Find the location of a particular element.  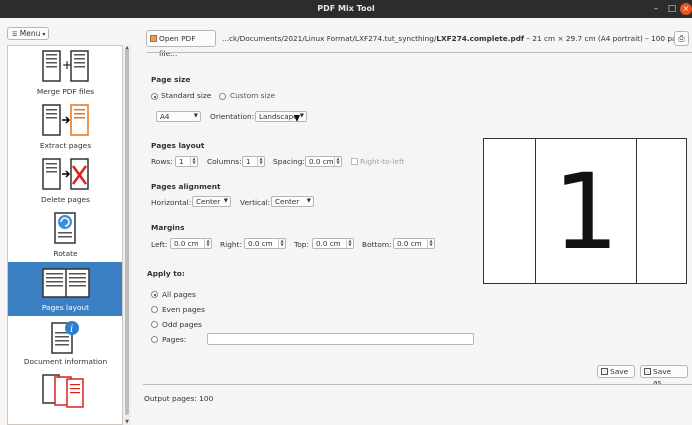

booklet-icon is located at coordinates (63, 391).